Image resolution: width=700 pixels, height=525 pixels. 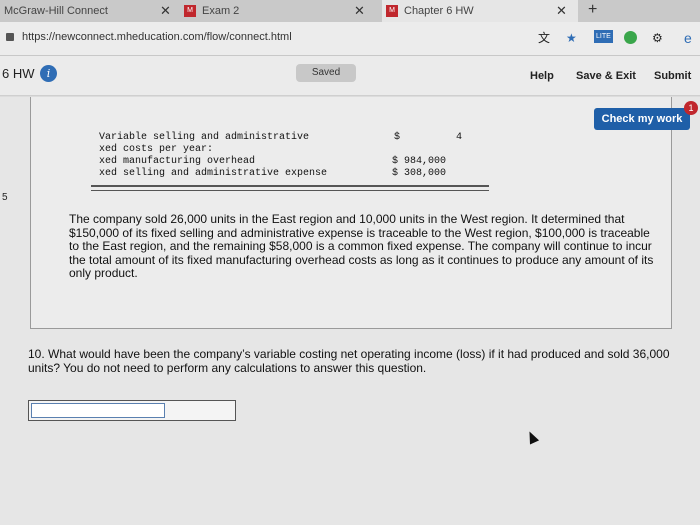 I want to click on app-header: 6 HW i Saved Help Save & Exit Submit, so click(x=350, y=76).